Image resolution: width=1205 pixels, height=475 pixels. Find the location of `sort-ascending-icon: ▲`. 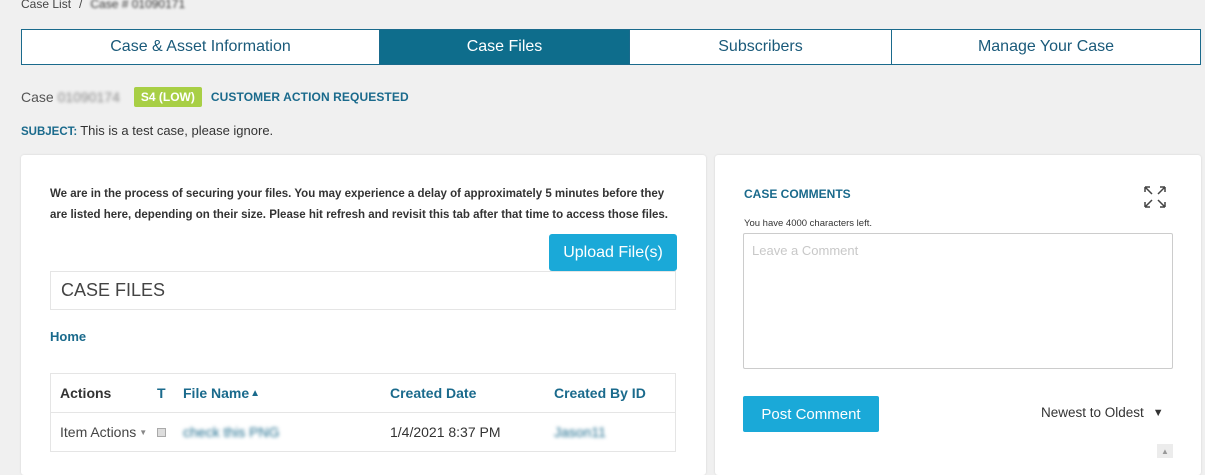

sort-ascending-icon: ▲ is located at coordinates (255, 393).